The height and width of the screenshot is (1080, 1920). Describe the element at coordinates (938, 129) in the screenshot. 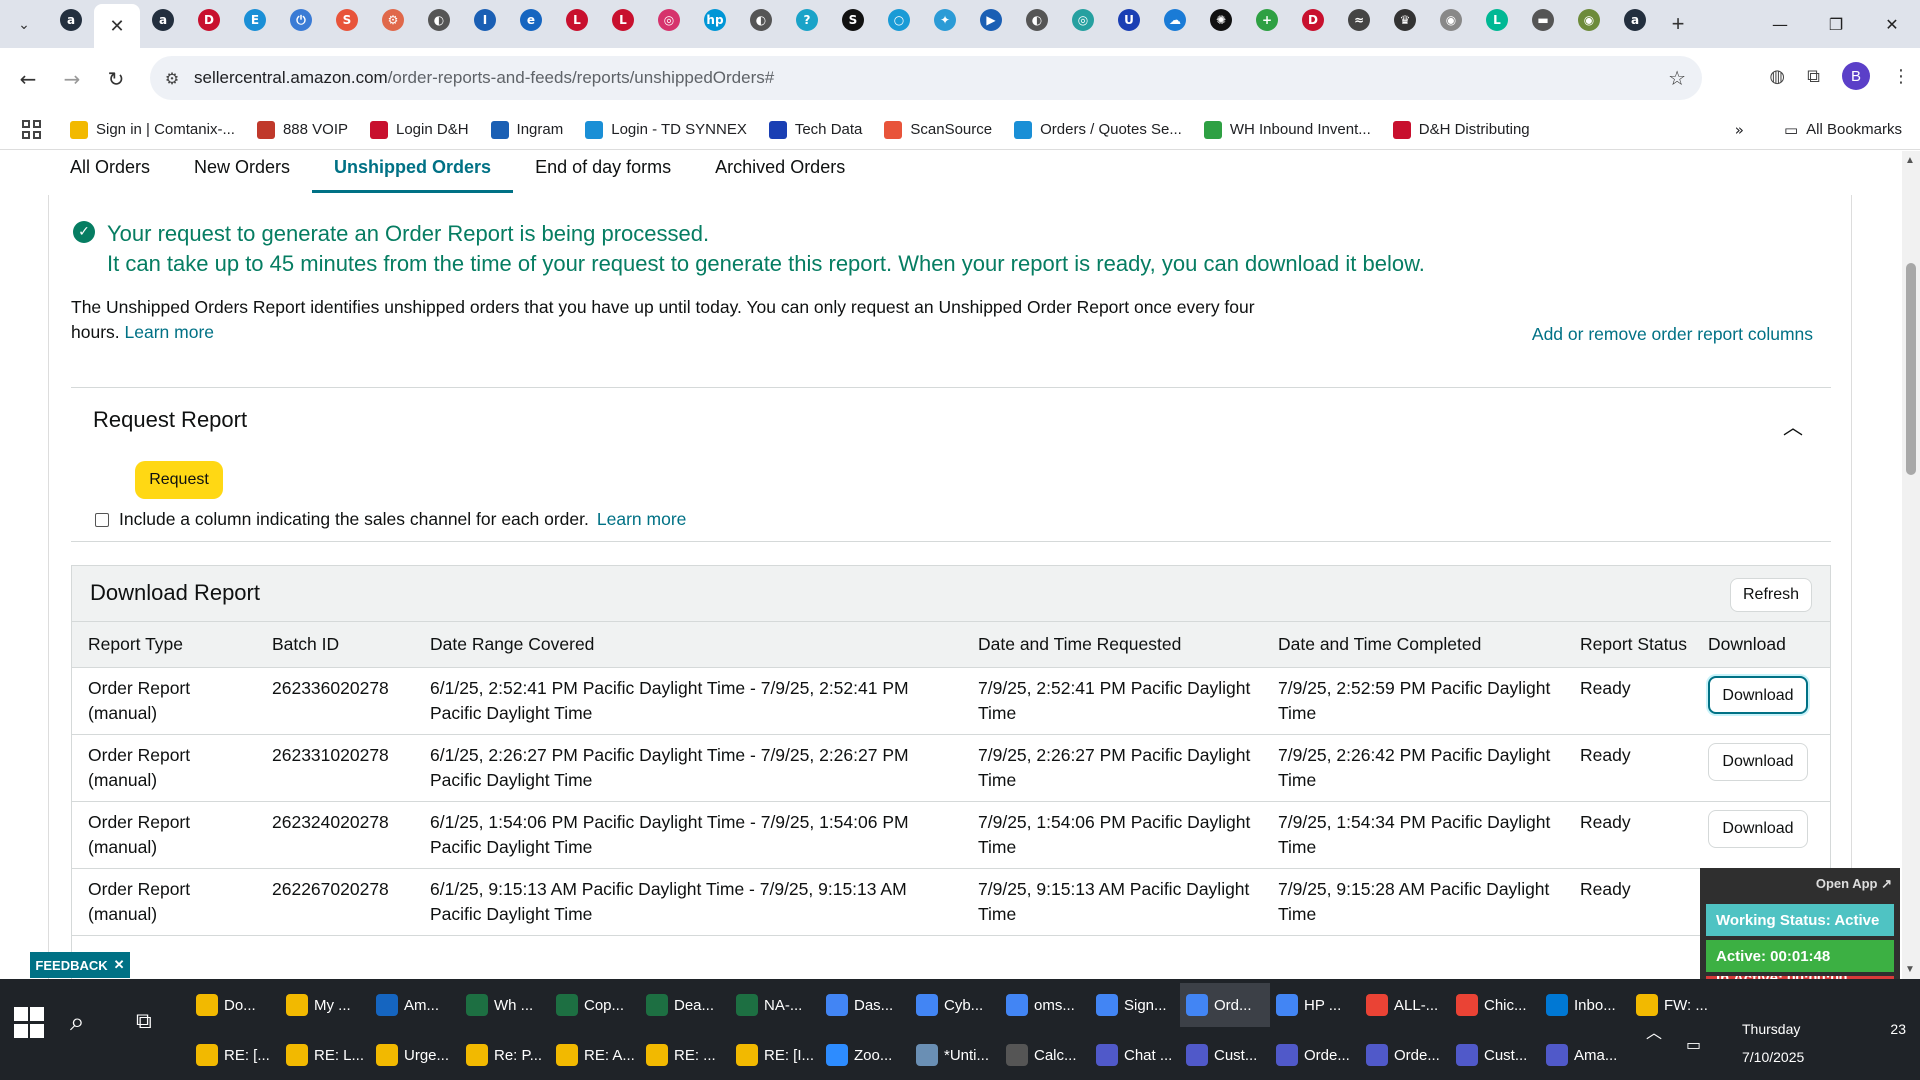

I see `bookmark-item: ScanSource` at that location.